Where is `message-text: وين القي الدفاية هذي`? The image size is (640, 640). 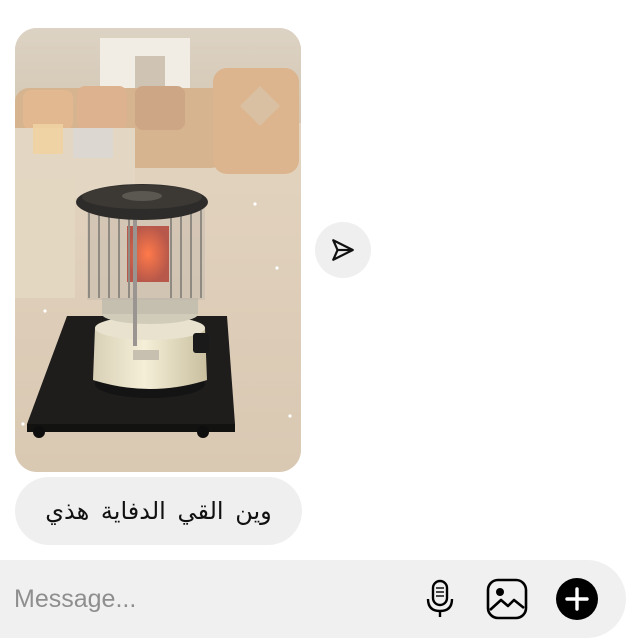
message-text: وين القي الدفاية هذي is located at coordinates (158, 511).